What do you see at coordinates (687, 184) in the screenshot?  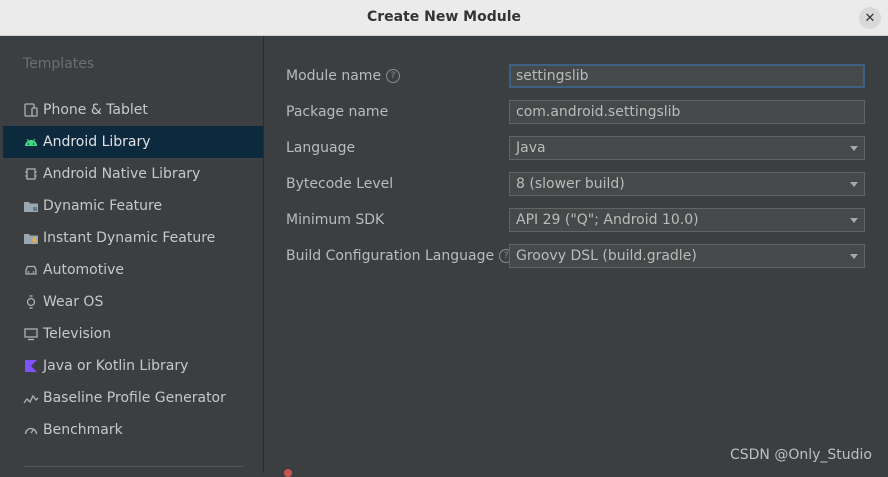 I see `bytecode-level-dropdown: 8 (slower build)` at bounding box center [687, 184].